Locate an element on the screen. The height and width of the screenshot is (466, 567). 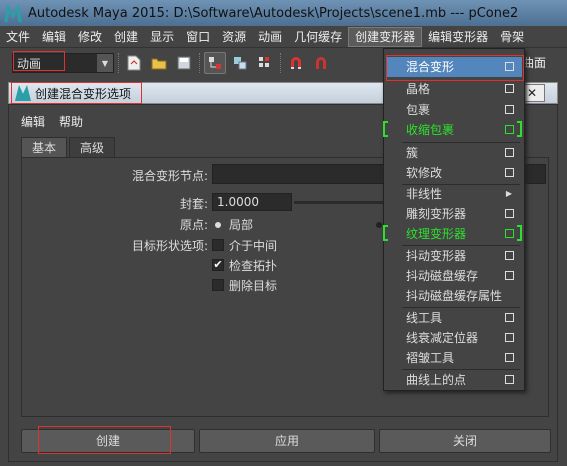
menu-animate: 动画 is located at coordinates (270, 37).